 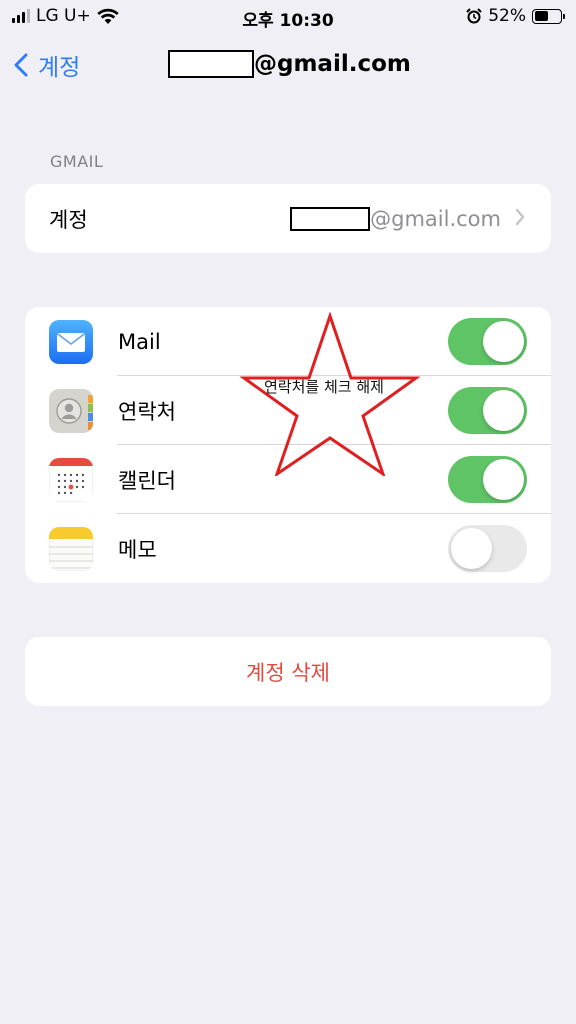 I want to click on chevron-right-icon, so click(x=520, y=219).